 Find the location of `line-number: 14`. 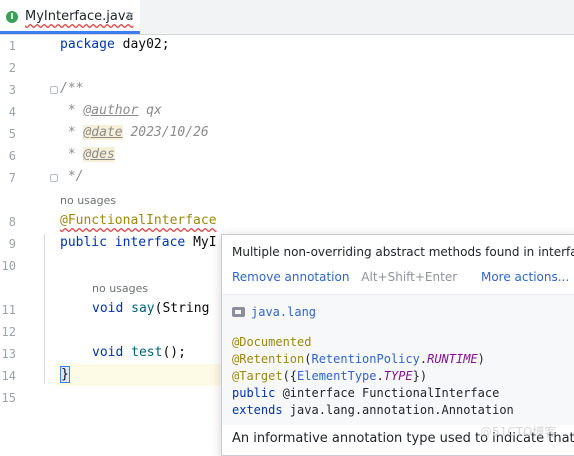

line-number: 14 is located at coordinates (8, 376).